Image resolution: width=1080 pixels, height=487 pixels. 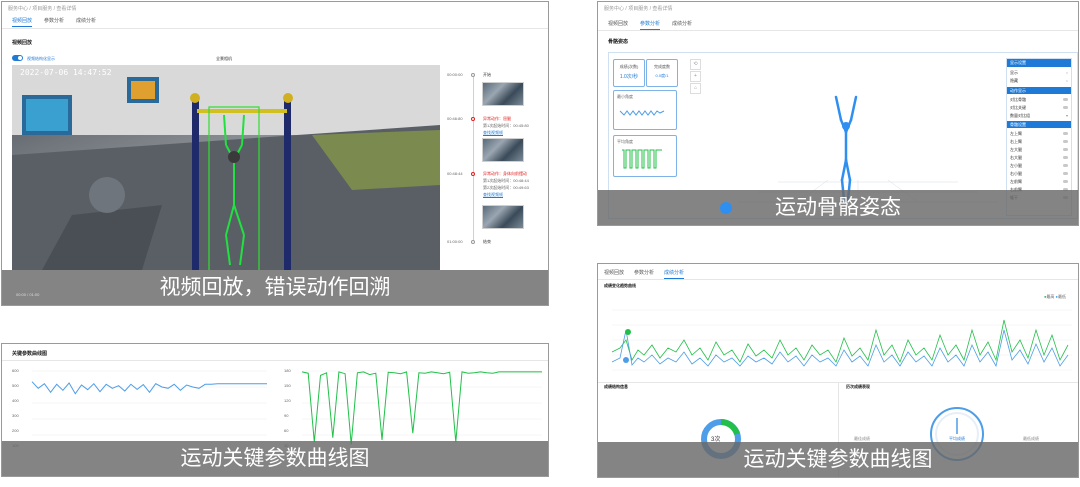 What do you see at coordinates (15, 415) in the screenshot?
I see `y-tick: 300` at bounding box center [15, 415].